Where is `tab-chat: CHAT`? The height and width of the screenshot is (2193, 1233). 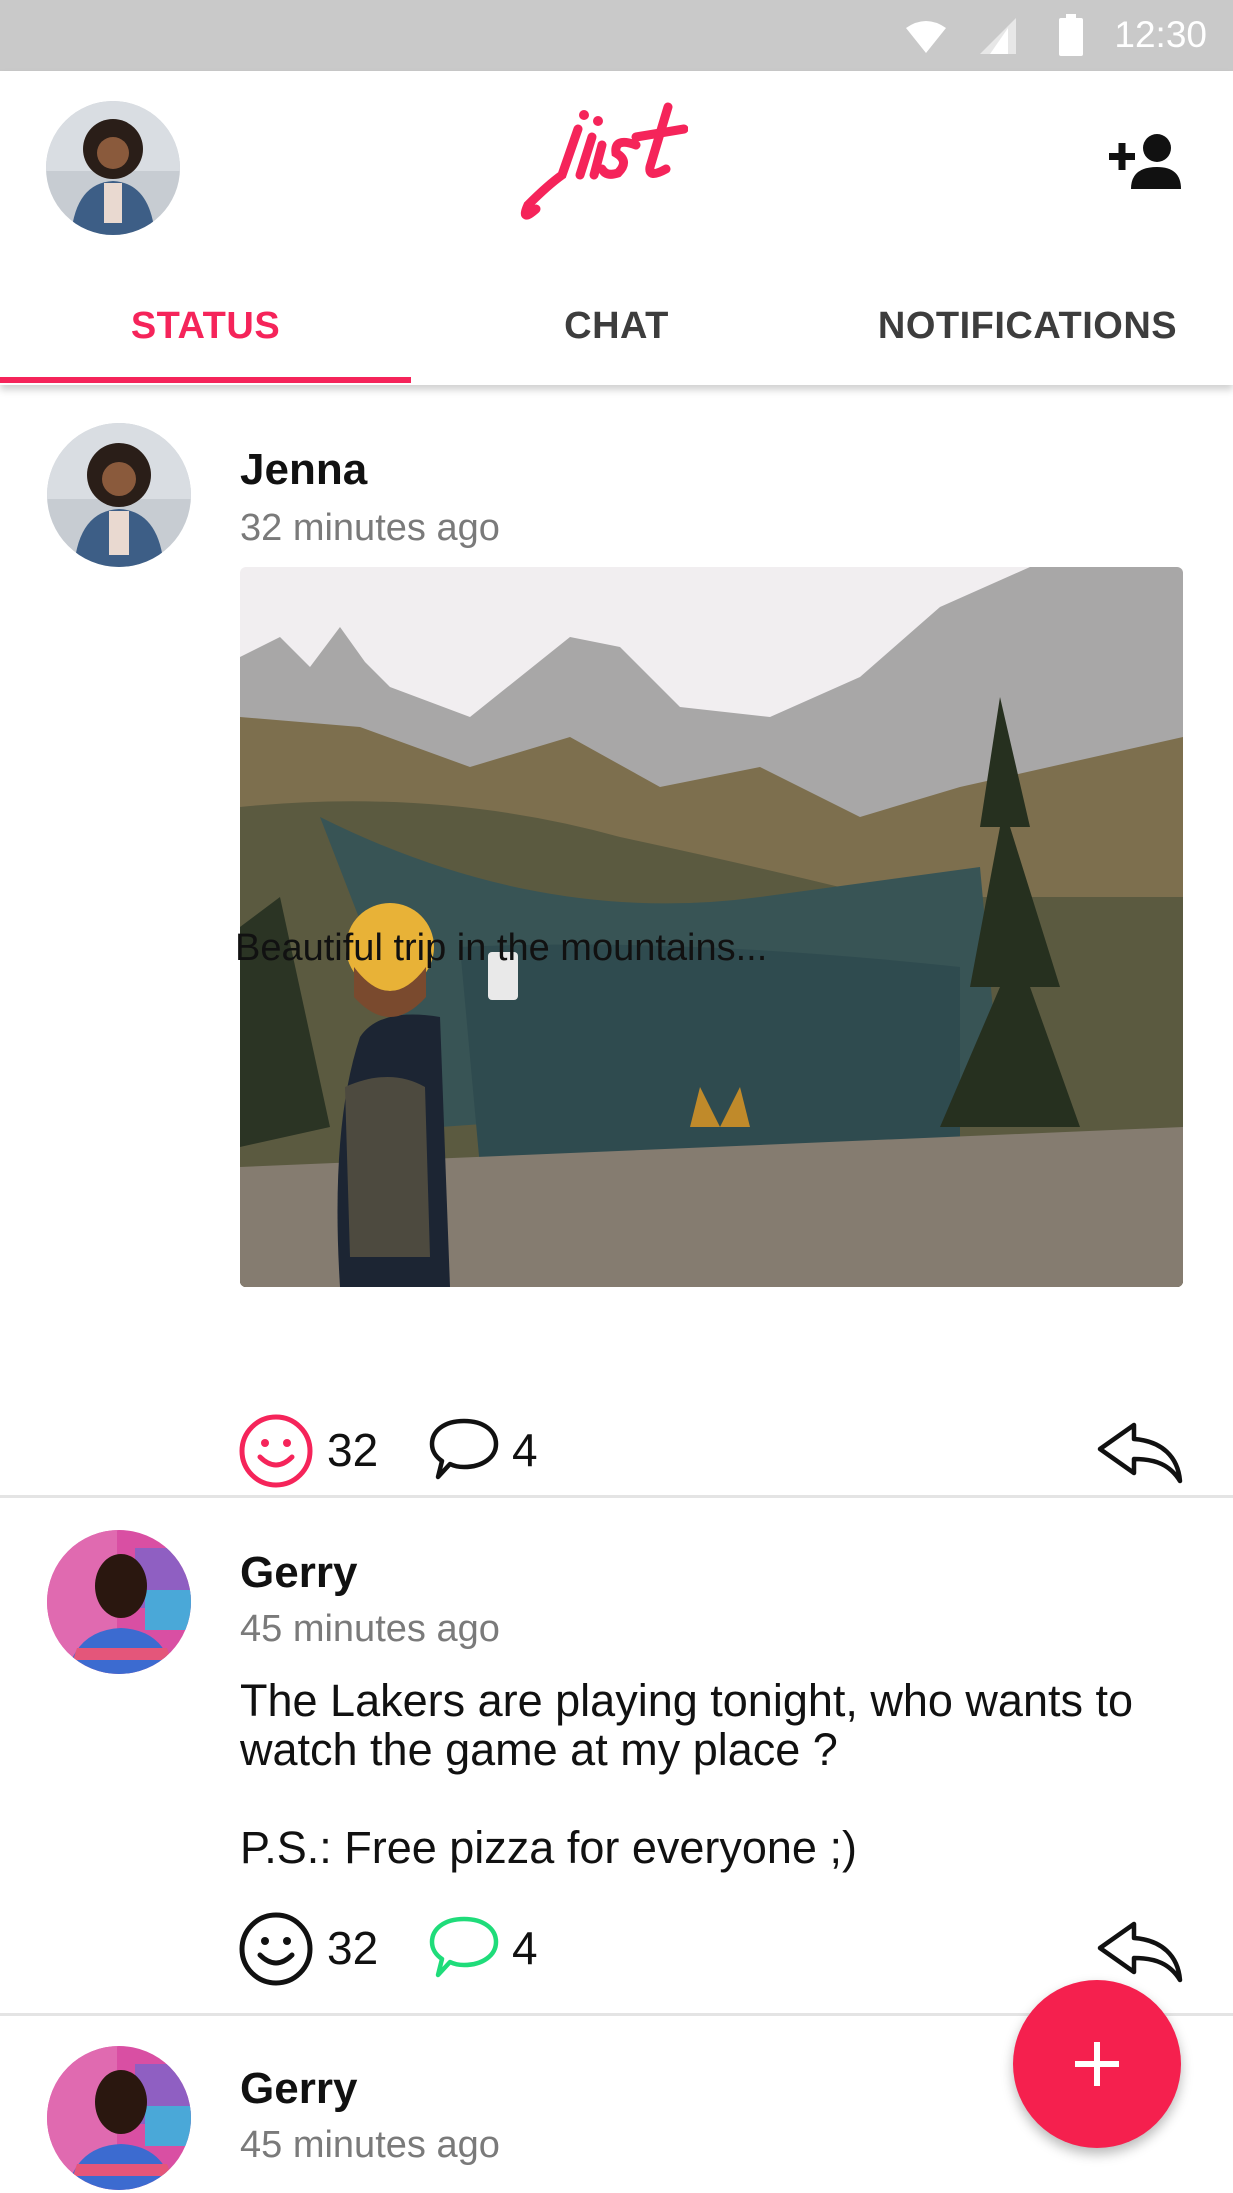
tab-chat: CHAT is located at coordinates (616, 326).